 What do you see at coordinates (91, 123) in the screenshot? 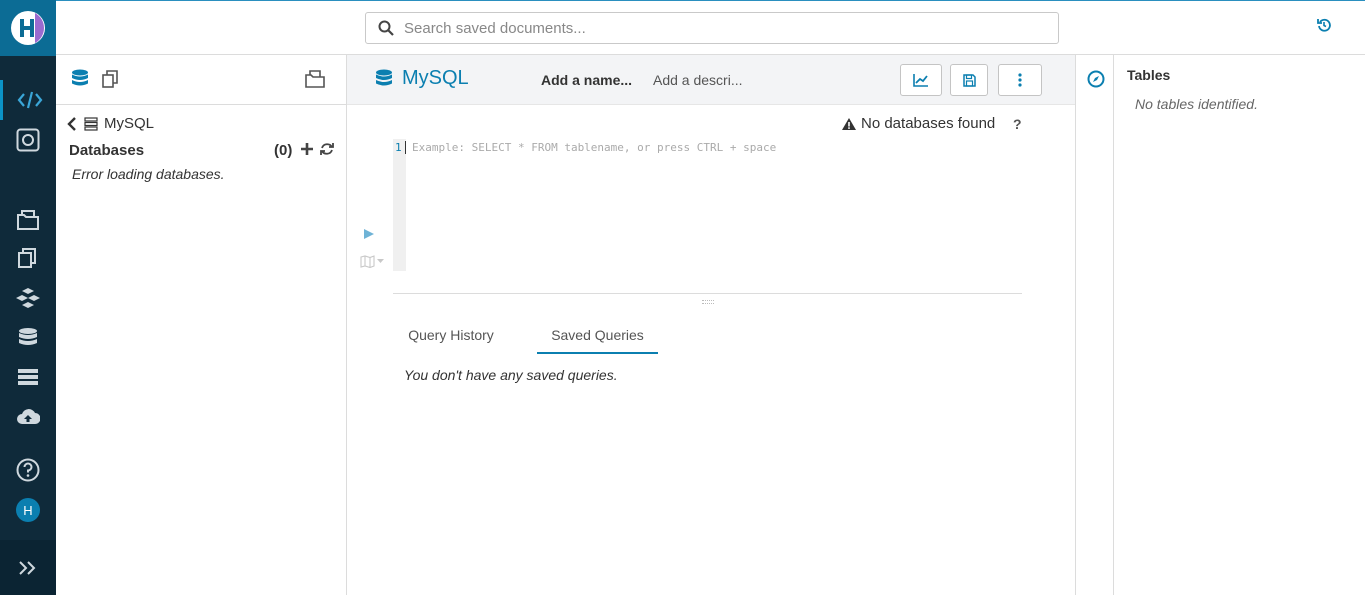
I see `server-icon` at bounding box center [91, 123].